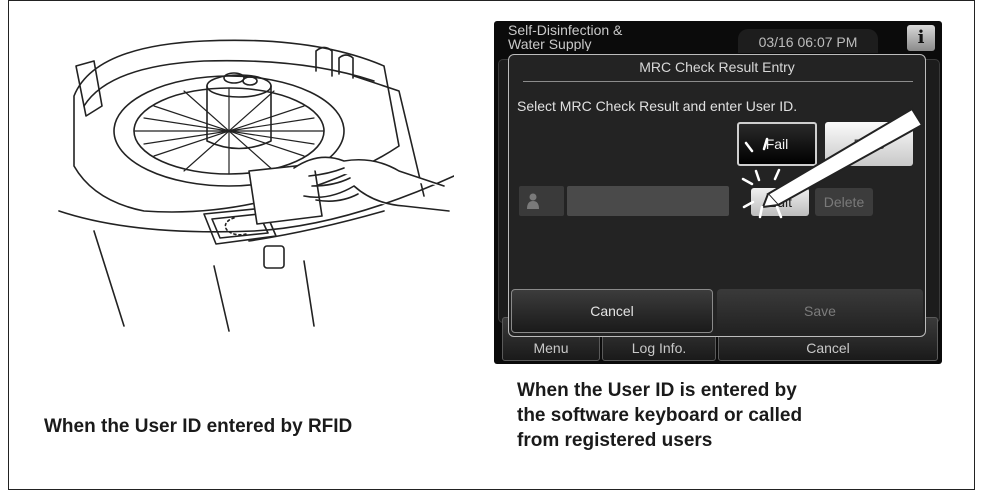 The image size is (981, 493). I want to click on user-icon, so click(541, 201).